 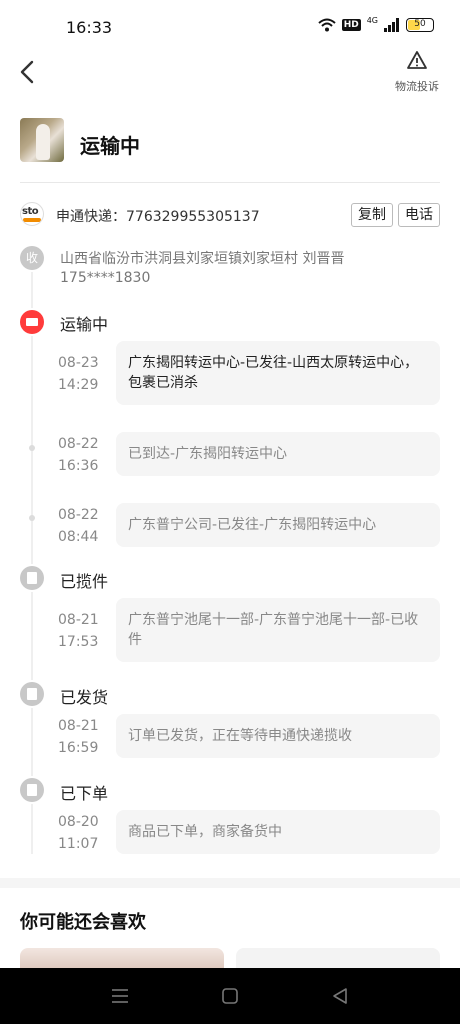 What do you see at coordinates (278, 454) in the screenshot?
I see `event-item: 已到达-广东揭阳转运中心` at bounding box center [278, 454].